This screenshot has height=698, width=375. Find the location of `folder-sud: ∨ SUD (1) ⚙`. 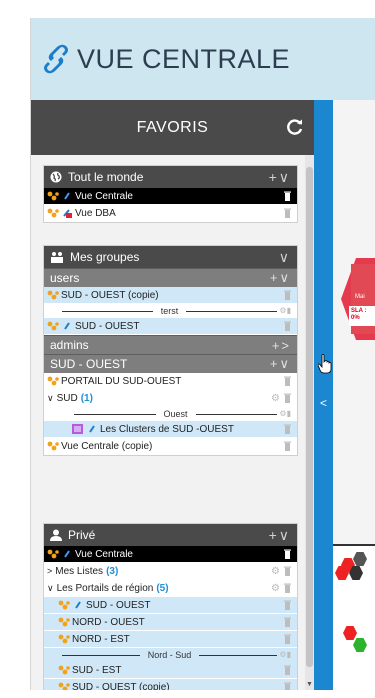

folder-sud: ∨ SUD (1) ⚙ is located at coordinates (170, 398).